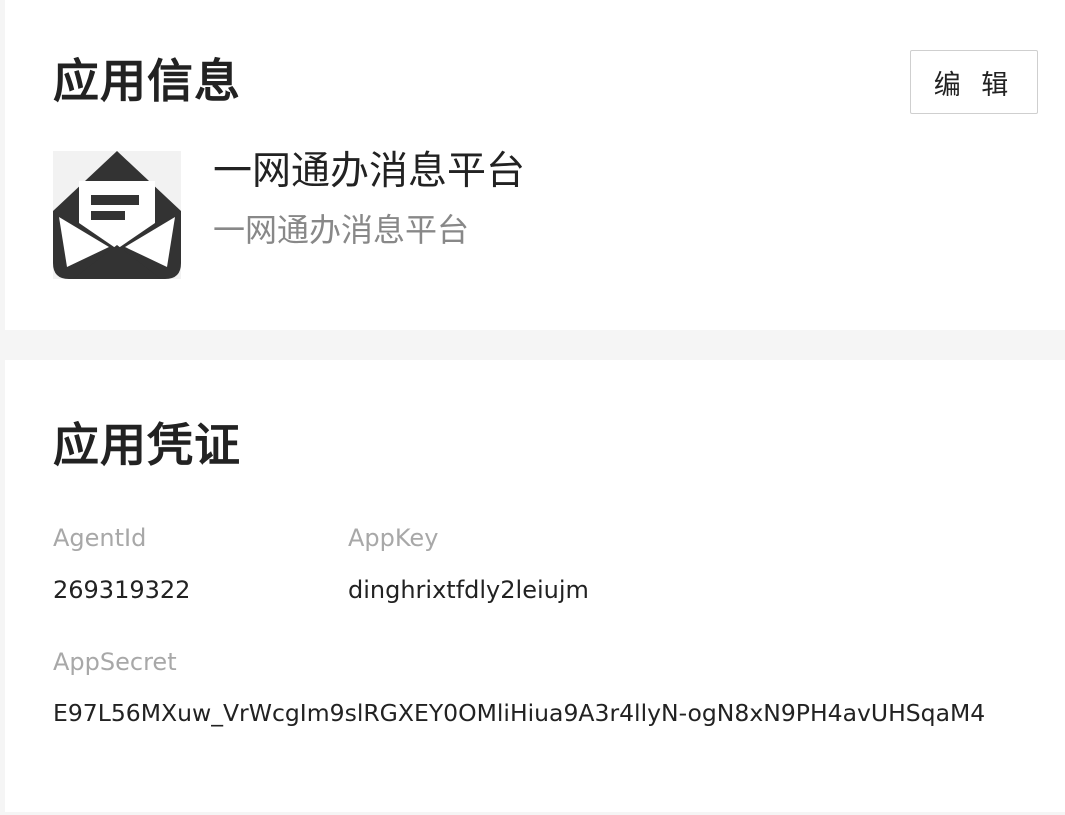 The image size is (1065, 815). What do you see at coordinates (115, 662) in the screenshot?
I see `app-secret-label: AppSecret` at bounding box center [115, 662].